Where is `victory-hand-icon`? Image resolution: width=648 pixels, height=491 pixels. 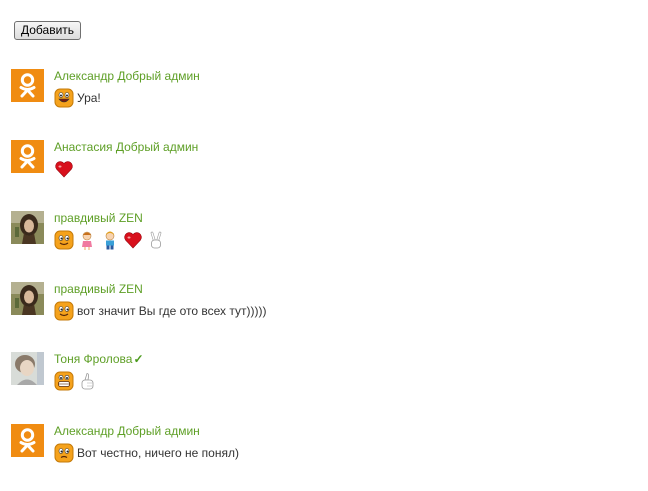 victory-hand-icon is located at coordinates (156, 240).